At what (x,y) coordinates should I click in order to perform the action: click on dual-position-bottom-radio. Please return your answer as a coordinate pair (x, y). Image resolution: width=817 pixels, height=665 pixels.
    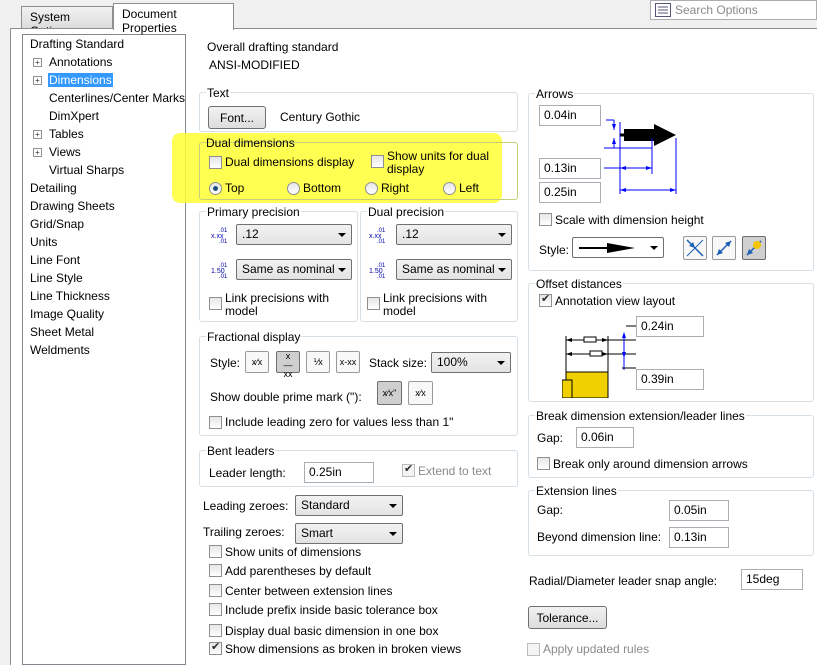
    Looking at the image, I should click on (293, 188).